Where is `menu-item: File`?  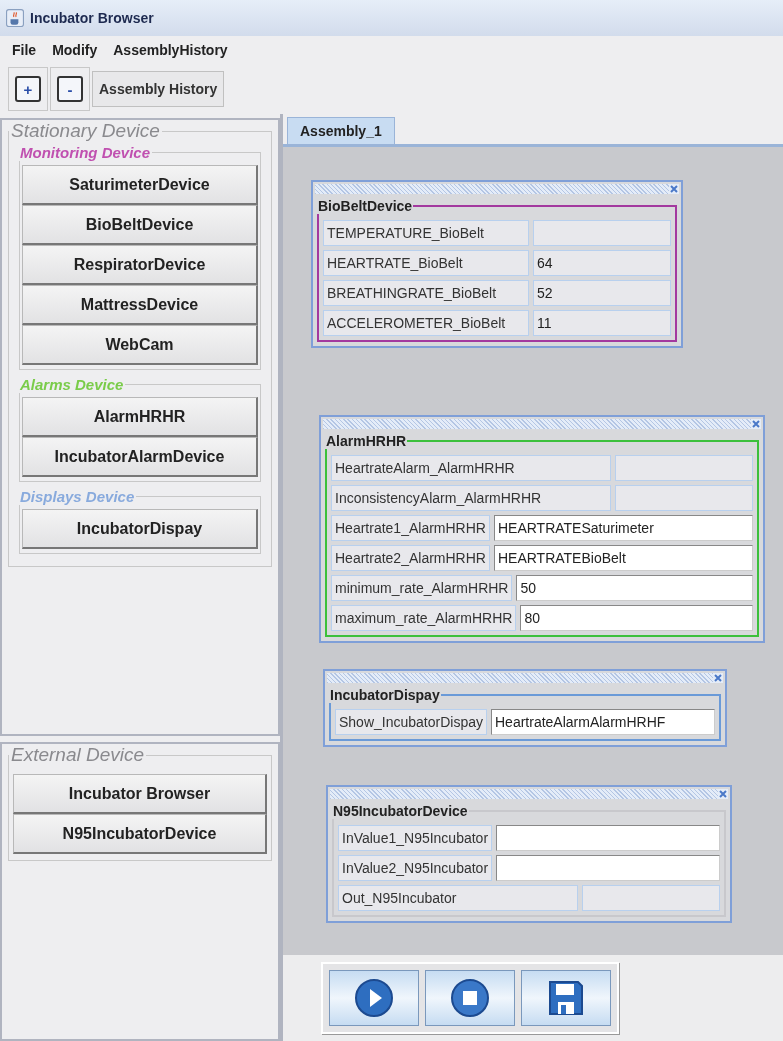
menu-item: File is located at coordinates (24, 50).